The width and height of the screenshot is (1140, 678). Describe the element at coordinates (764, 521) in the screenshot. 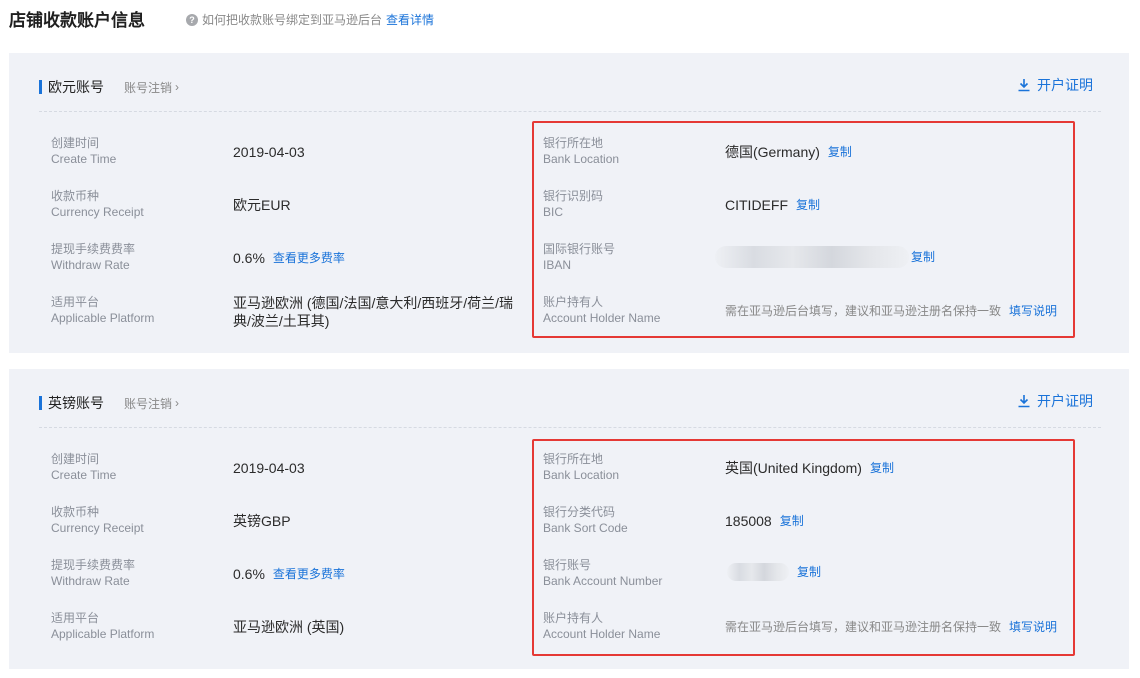

I see `sort-code-value: 185008 复制` at that location.